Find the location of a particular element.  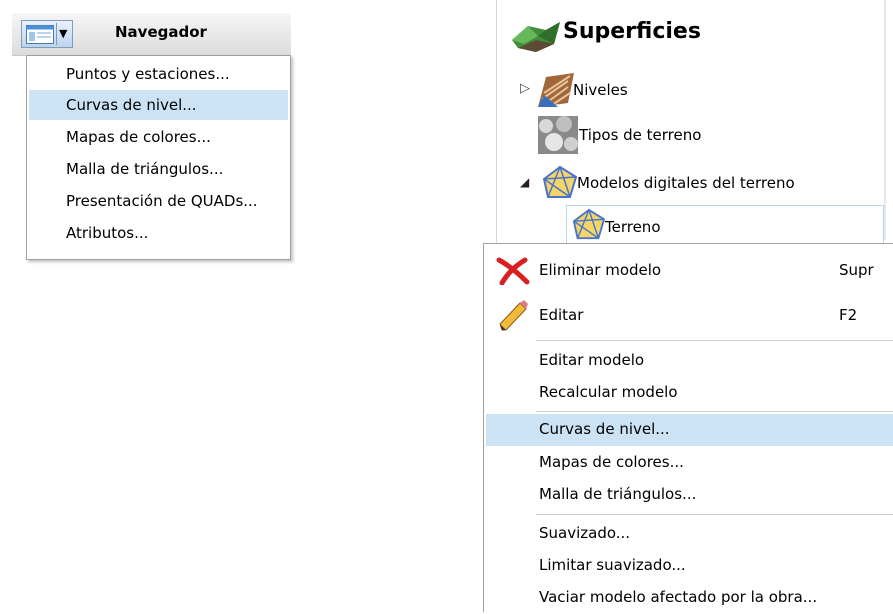

toolbar-title: Navegador is located at coordinates (161, 32).